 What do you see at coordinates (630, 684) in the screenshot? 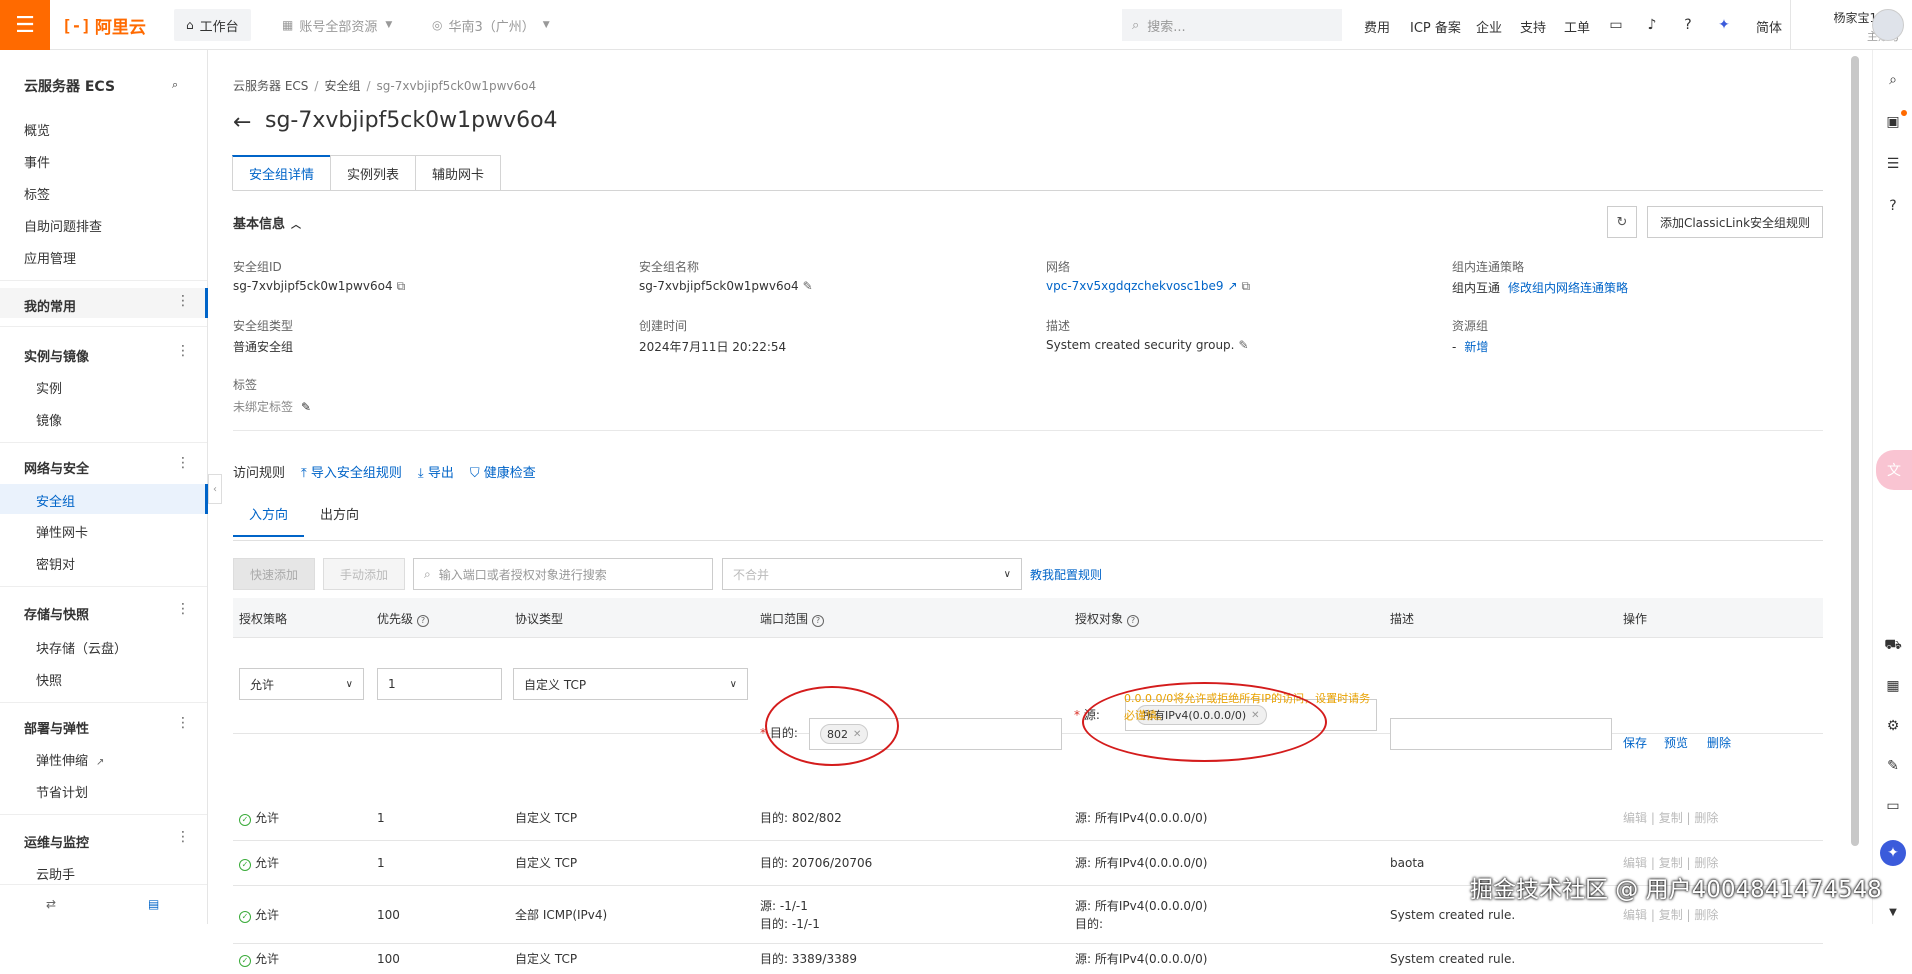
I see `protocol-select: 自定义 TCP ∨` at bounding box center [630, 684].